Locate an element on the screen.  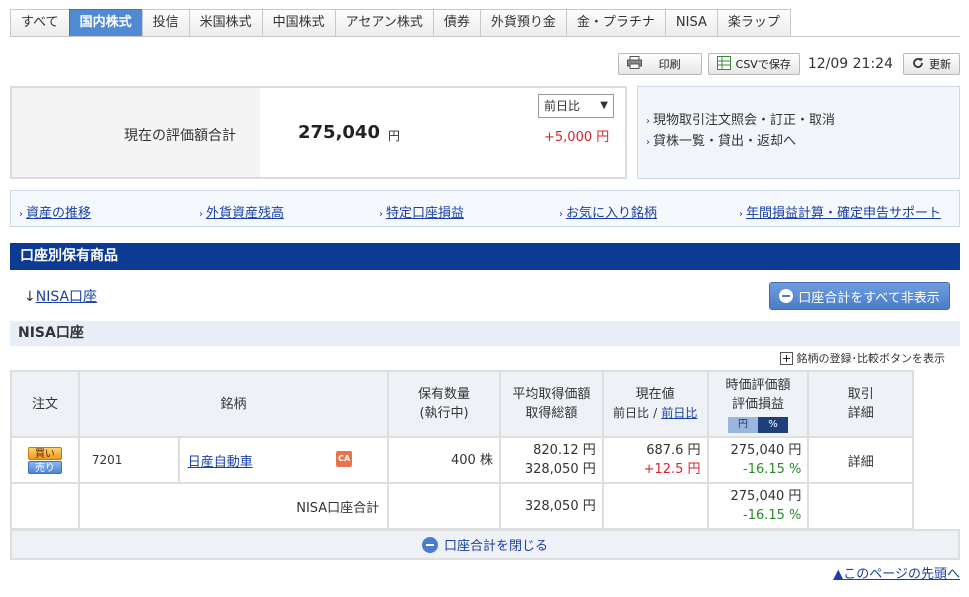
tab-nisa: NISA is located at coordinates (690, 23).